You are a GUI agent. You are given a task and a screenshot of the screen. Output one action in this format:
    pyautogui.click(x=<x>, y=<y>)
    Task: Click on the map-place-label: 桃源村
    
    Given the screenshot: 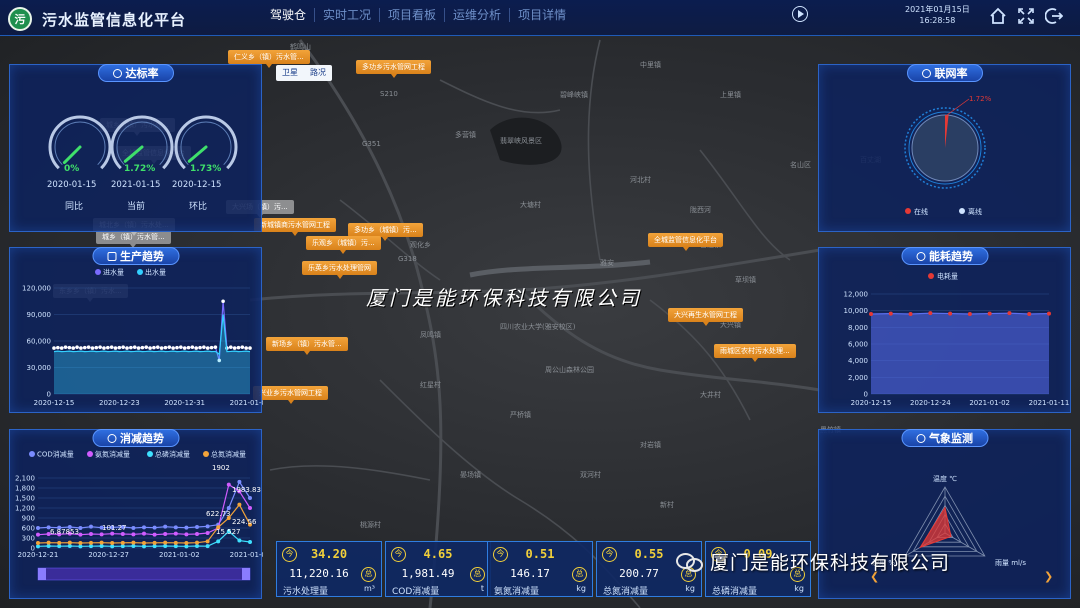 What is the action you would take?
    pyautogui.click(x=370, y=525)
    